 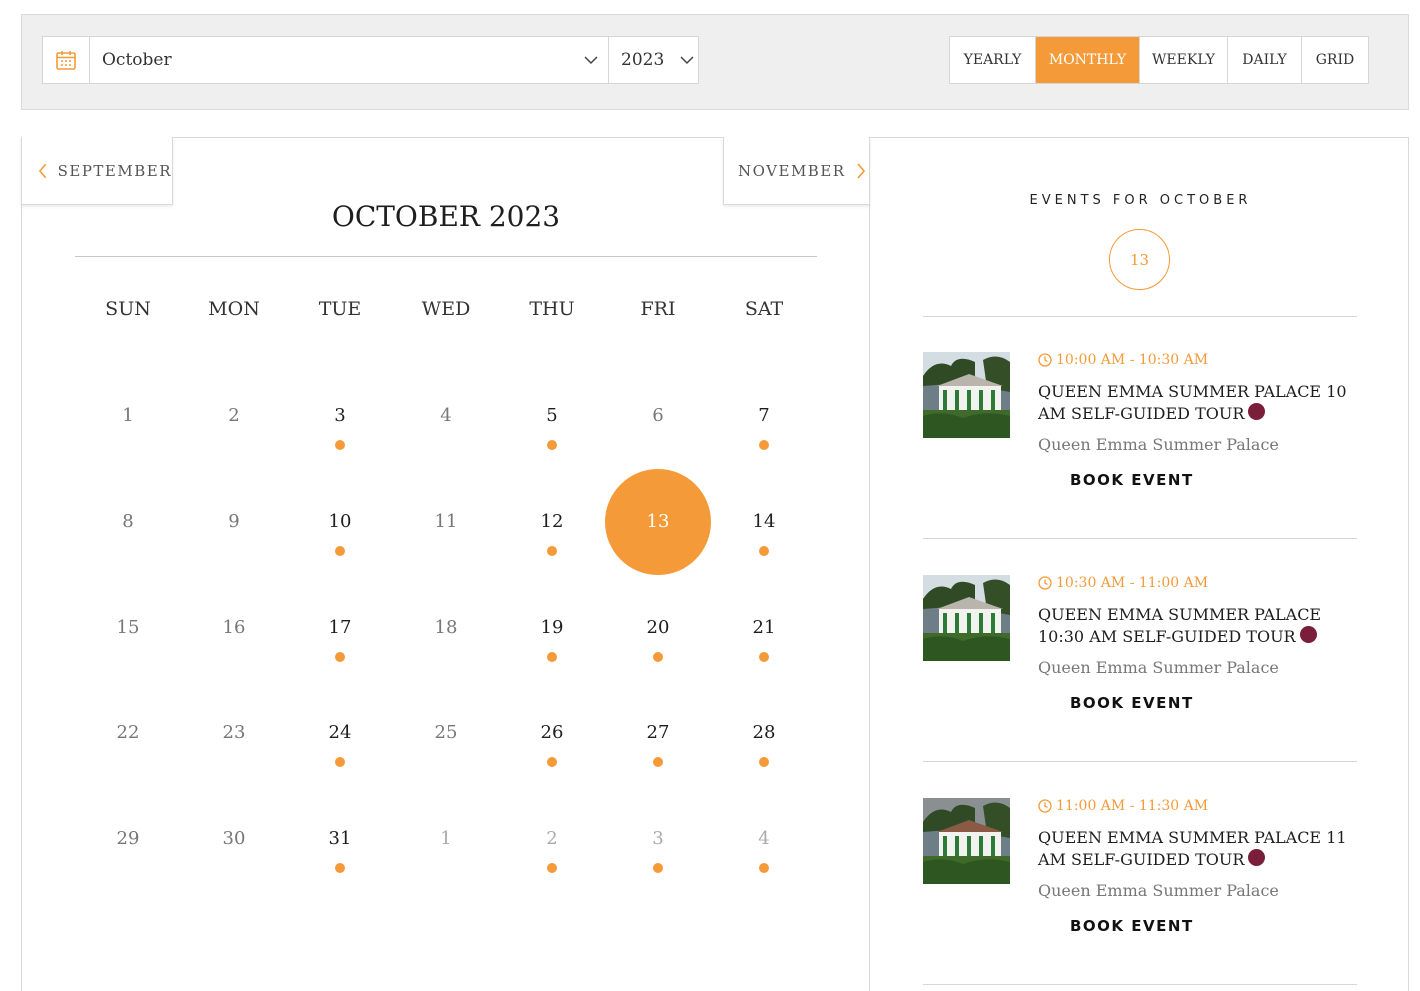 I want to click on prev-month-label: SEPTEMBER, so click(x=114, y=170).